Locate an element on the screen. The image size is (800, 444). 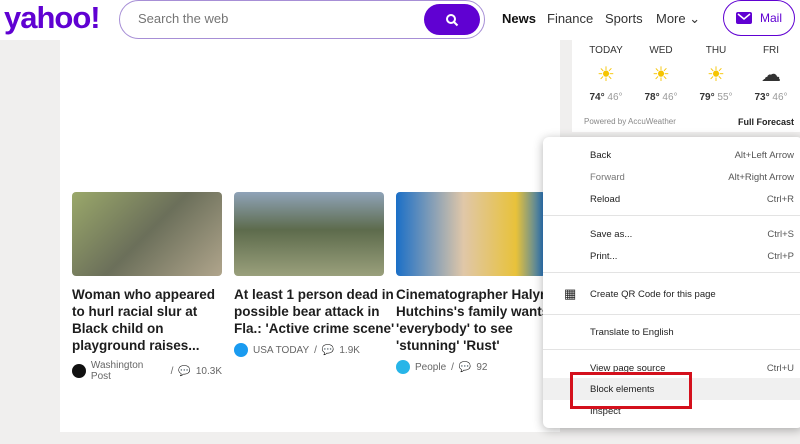
search-button is located at coordinates (452, 19).